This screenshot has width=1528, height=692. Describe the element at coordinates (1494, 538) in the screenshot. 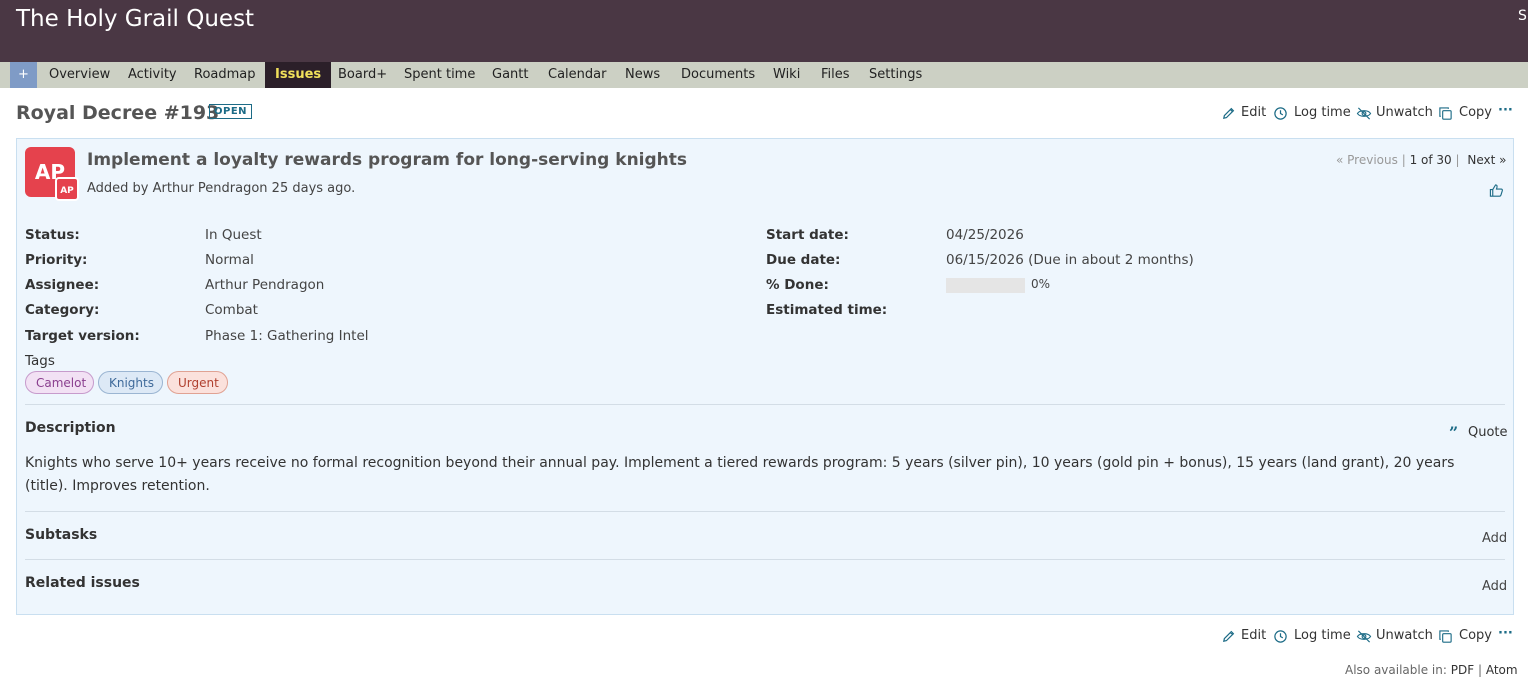

I see `add-subtask-button: Add` at that location.